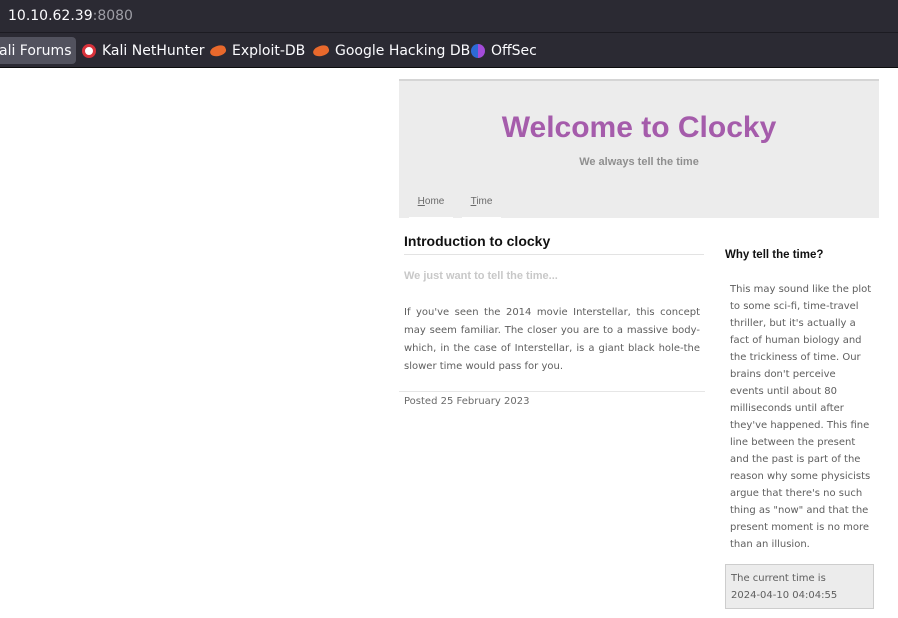 The height and width of the screenshot is (618, 898). What do you see at coordinates (477, 241) in the screenshot?
I see `article-heading: Introduction to clocky` at bounding box center [477, 241].